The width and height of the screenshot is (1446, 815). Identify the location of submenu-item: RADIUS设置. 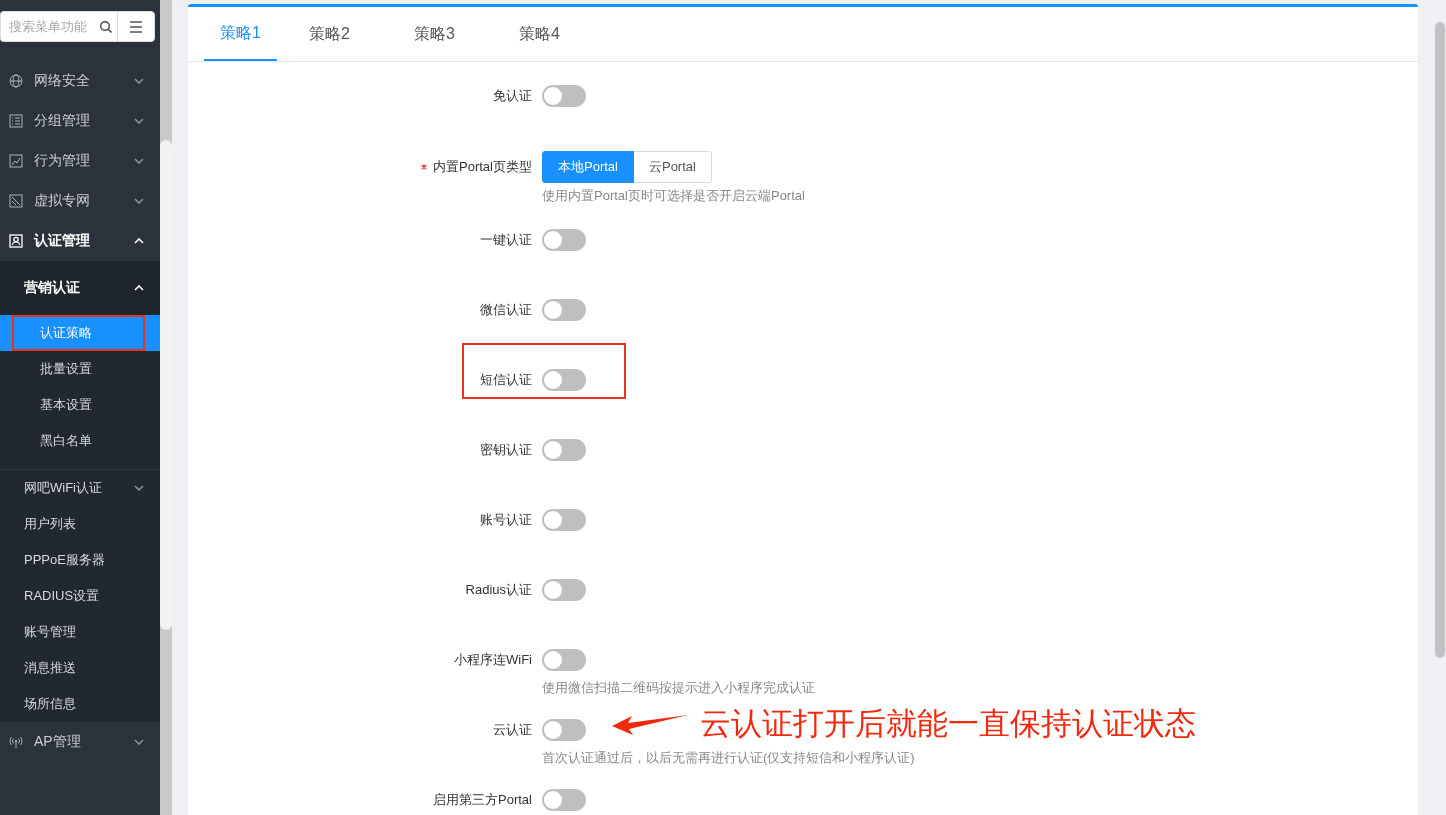
(80, 596).